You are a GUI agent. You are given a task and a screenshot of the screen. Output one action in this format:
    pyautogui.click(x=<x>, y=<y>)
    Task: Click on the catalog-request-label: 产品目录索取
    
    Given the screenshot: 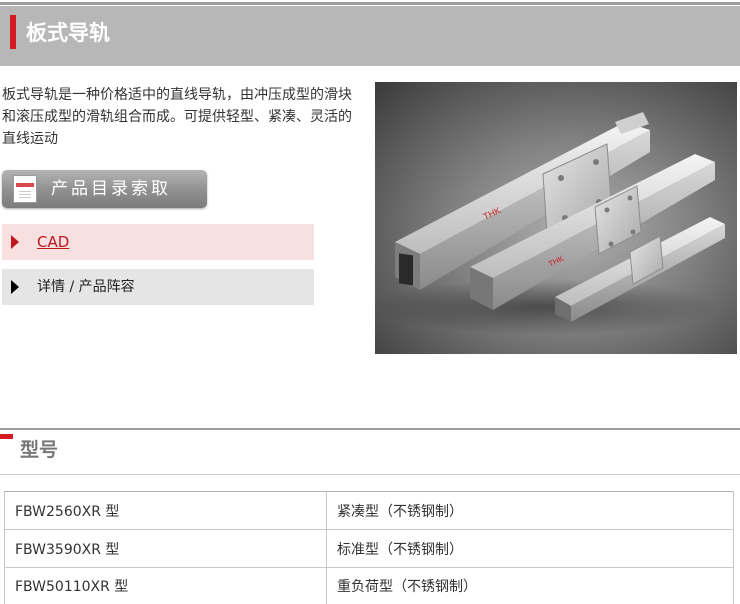 What is the action you would take?
    pyautogui.click(x=111, y=189)
    